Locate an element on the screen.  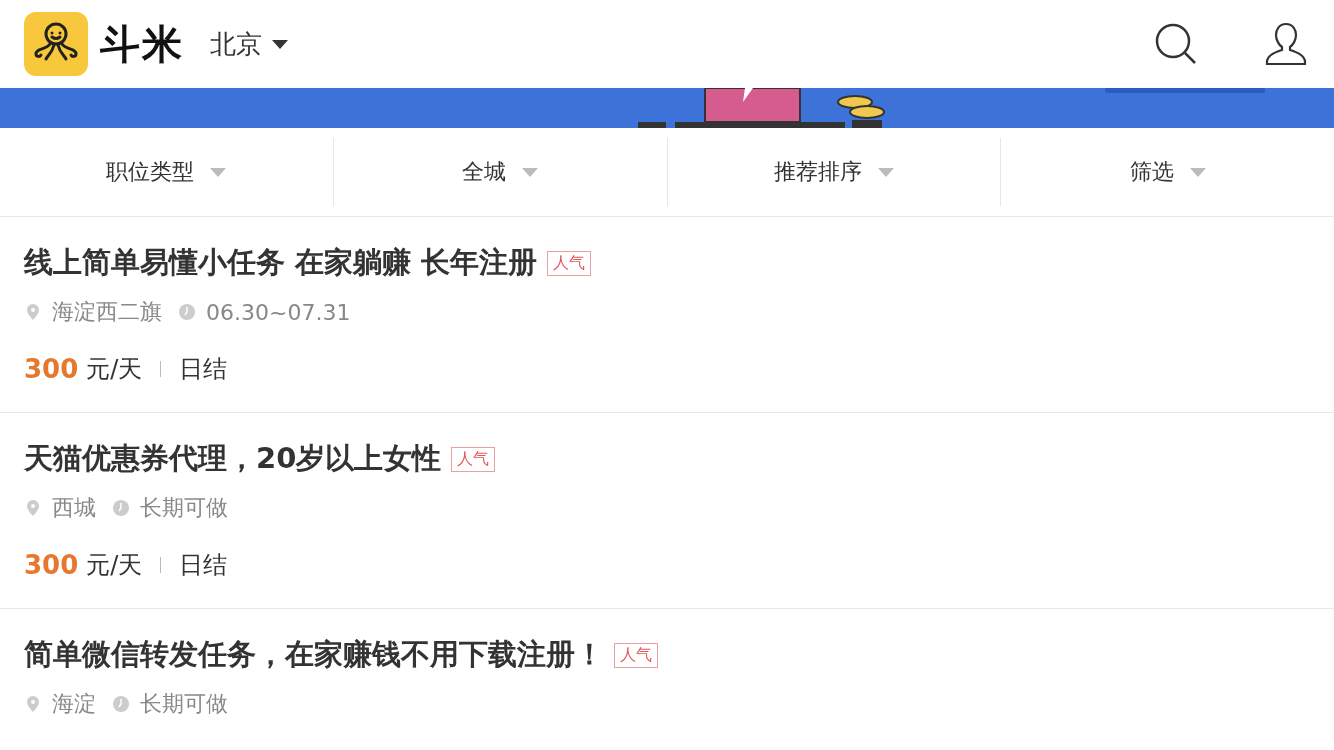
brand-name: 斗米 is located at coordinates (142, 44).